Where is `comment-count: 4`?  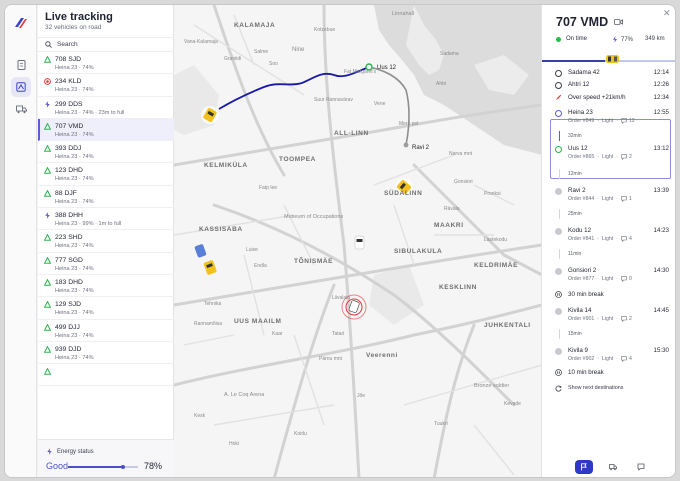 comment-count: 4 is located at coordinates (630, 239).